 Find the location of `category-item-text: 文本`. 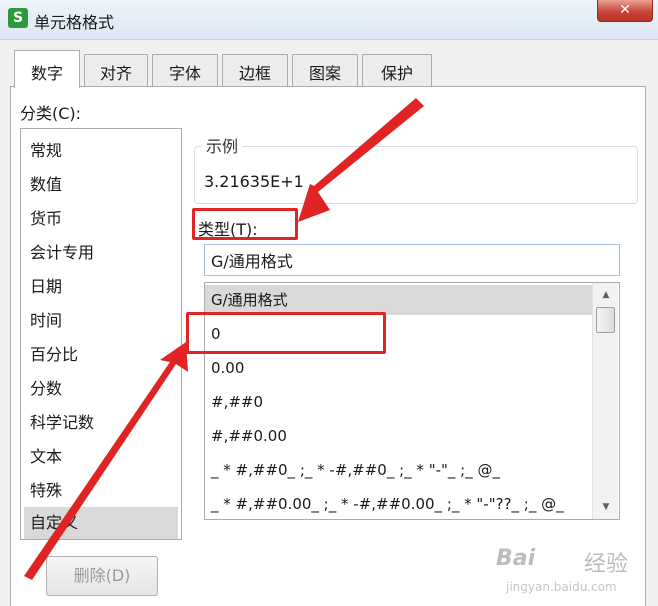

category-item-text: 文本 is located at coordinates (101, 457).